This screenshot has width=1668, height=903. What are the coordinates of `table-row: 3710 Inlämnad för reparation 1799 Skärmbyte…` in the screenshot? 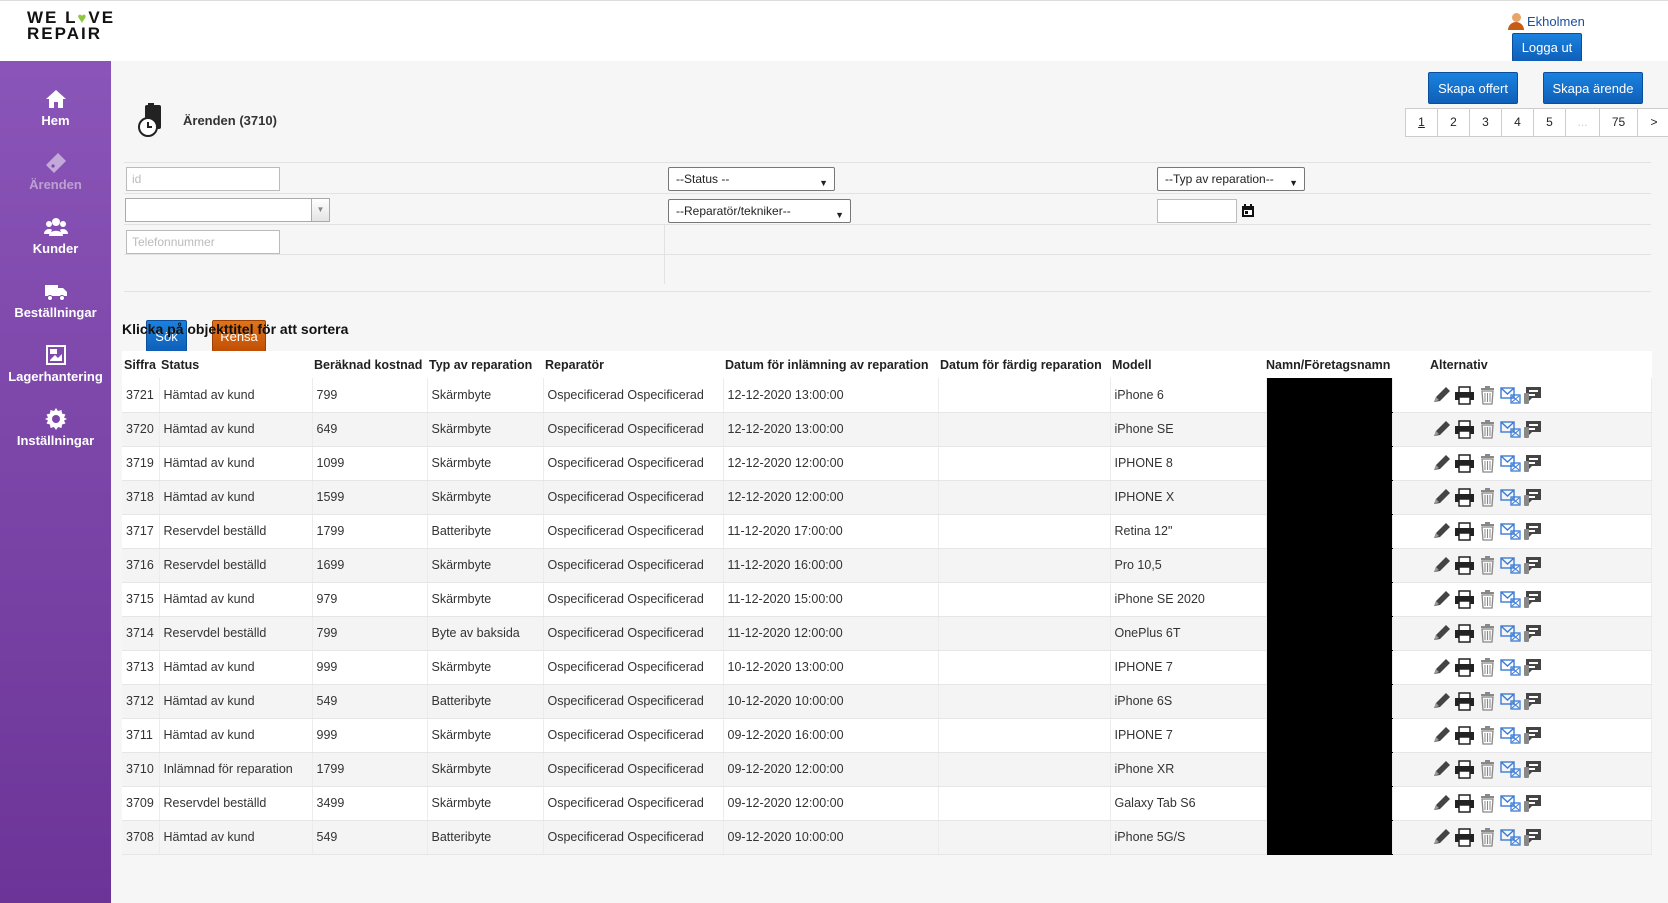 It's located at (887, 769).